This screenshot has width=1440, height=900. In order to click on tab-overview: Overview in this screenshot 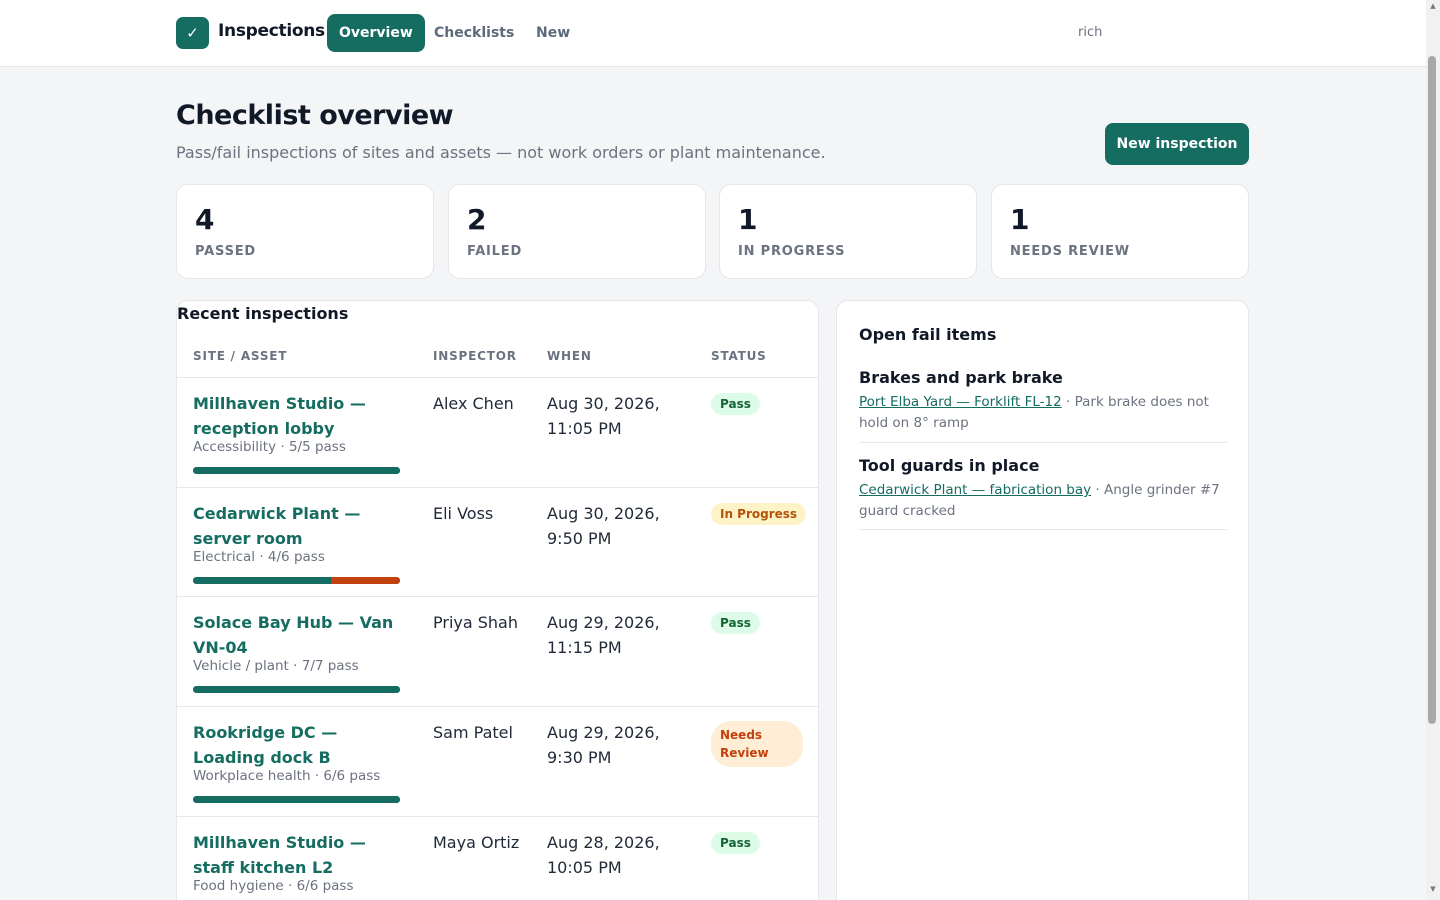, I will do `click(376, 33)`.